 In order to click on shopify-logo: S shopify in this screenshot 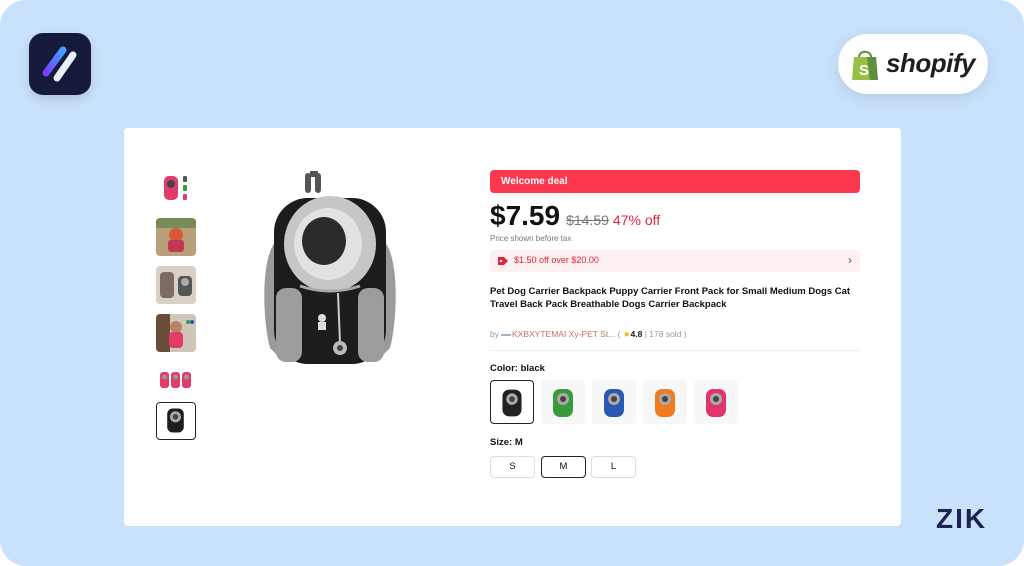, I will do `click(913, 64)`.